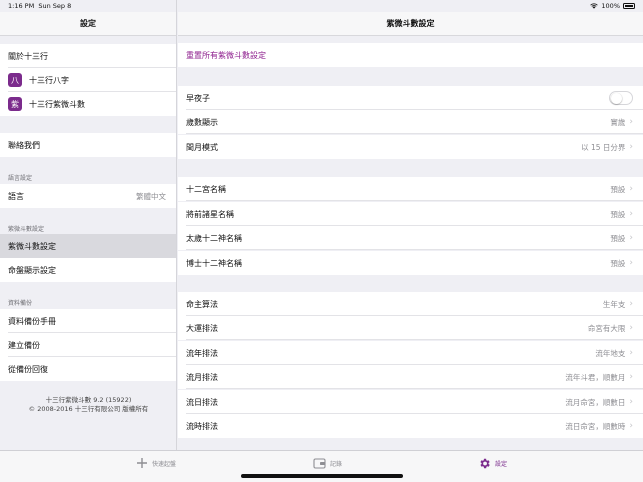  I want to click on setting-value: 實歲, so click(618, 122).